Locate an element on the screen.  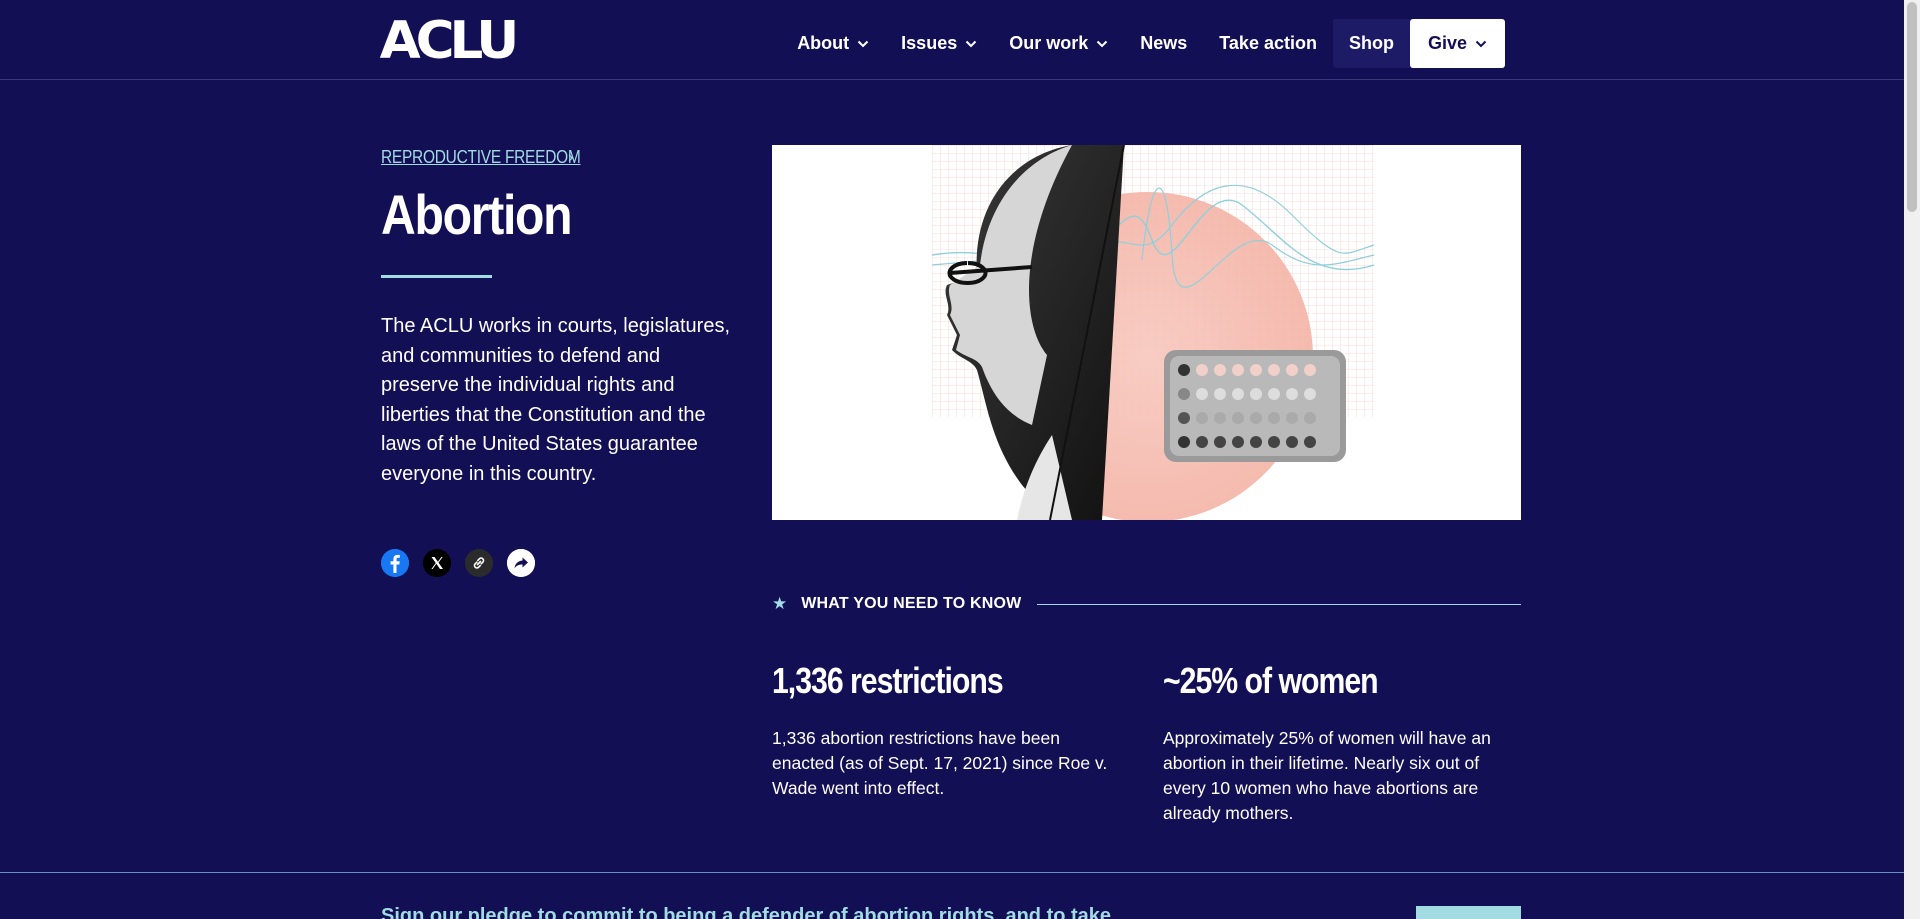
scrollbar-thumb is located at coordinates (1912, 107).